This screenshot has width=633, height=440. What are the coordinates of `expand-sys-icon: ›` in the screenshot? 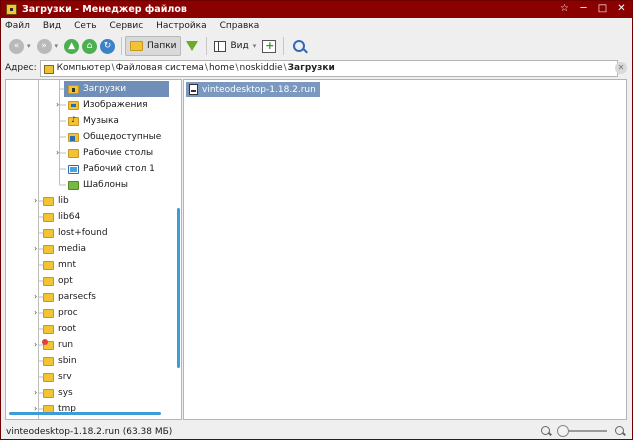 It's located at (35, 392).